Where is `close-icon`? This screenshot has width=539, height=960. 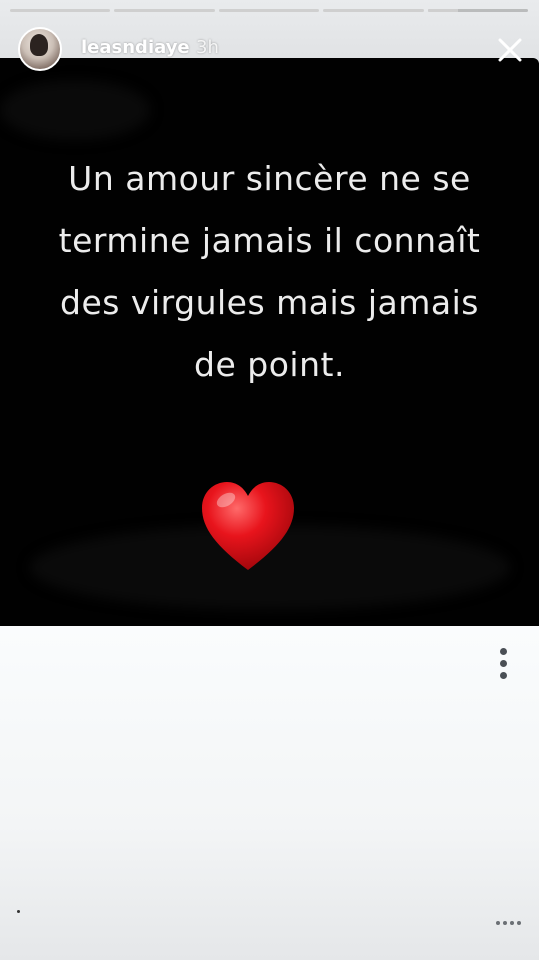 close-icon is located at coordinates (510, 50).